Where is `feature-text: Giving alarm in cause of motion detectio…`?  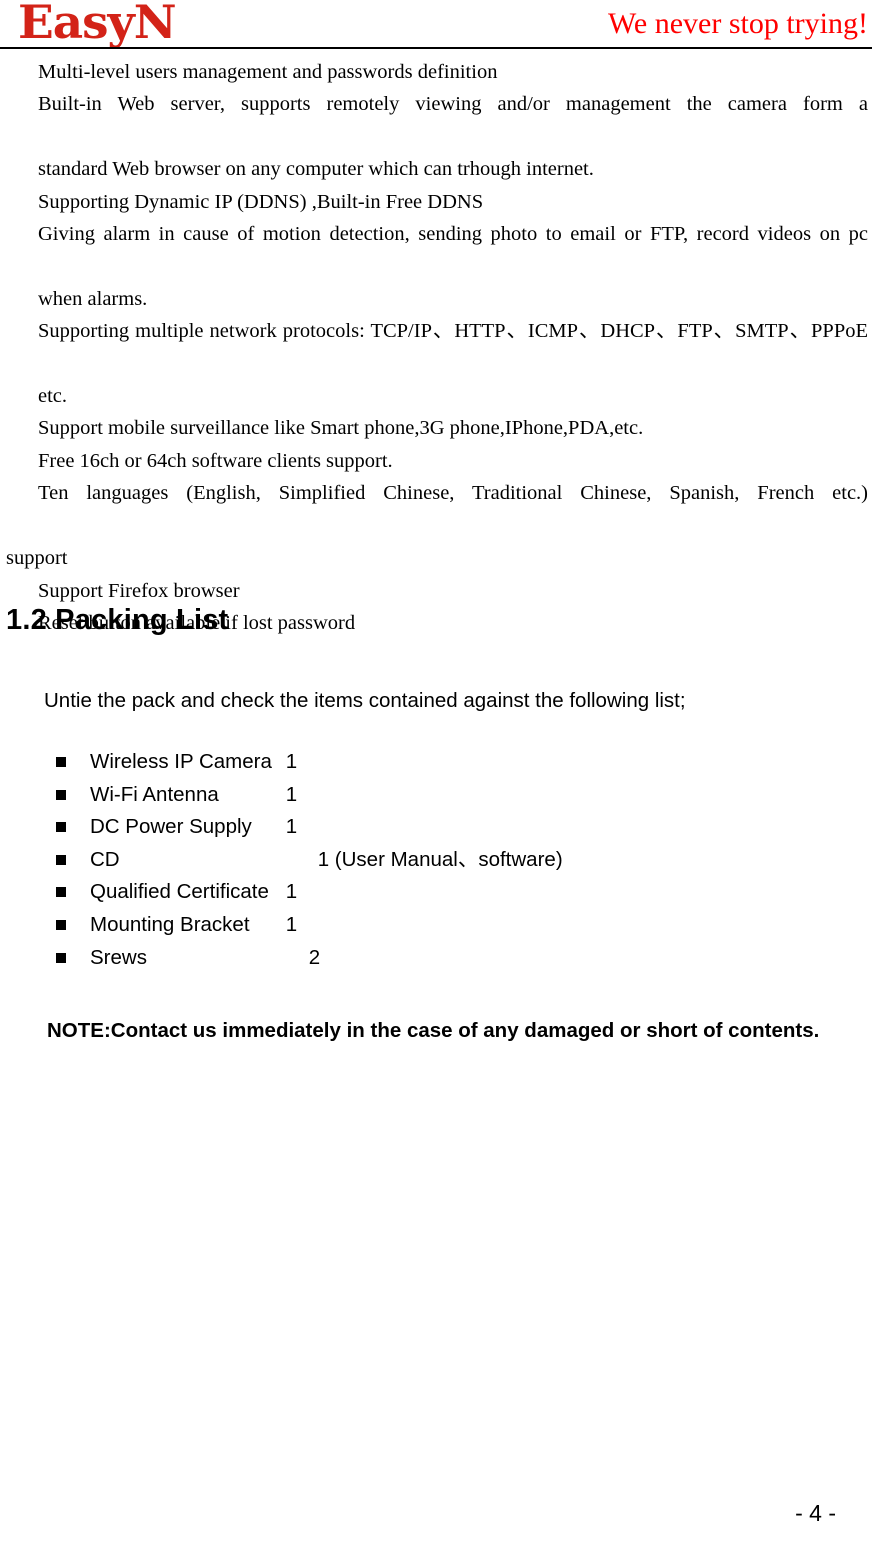
feature-text: Giving alarm in cause of motion detectio… is located at coordinates (453, 234).